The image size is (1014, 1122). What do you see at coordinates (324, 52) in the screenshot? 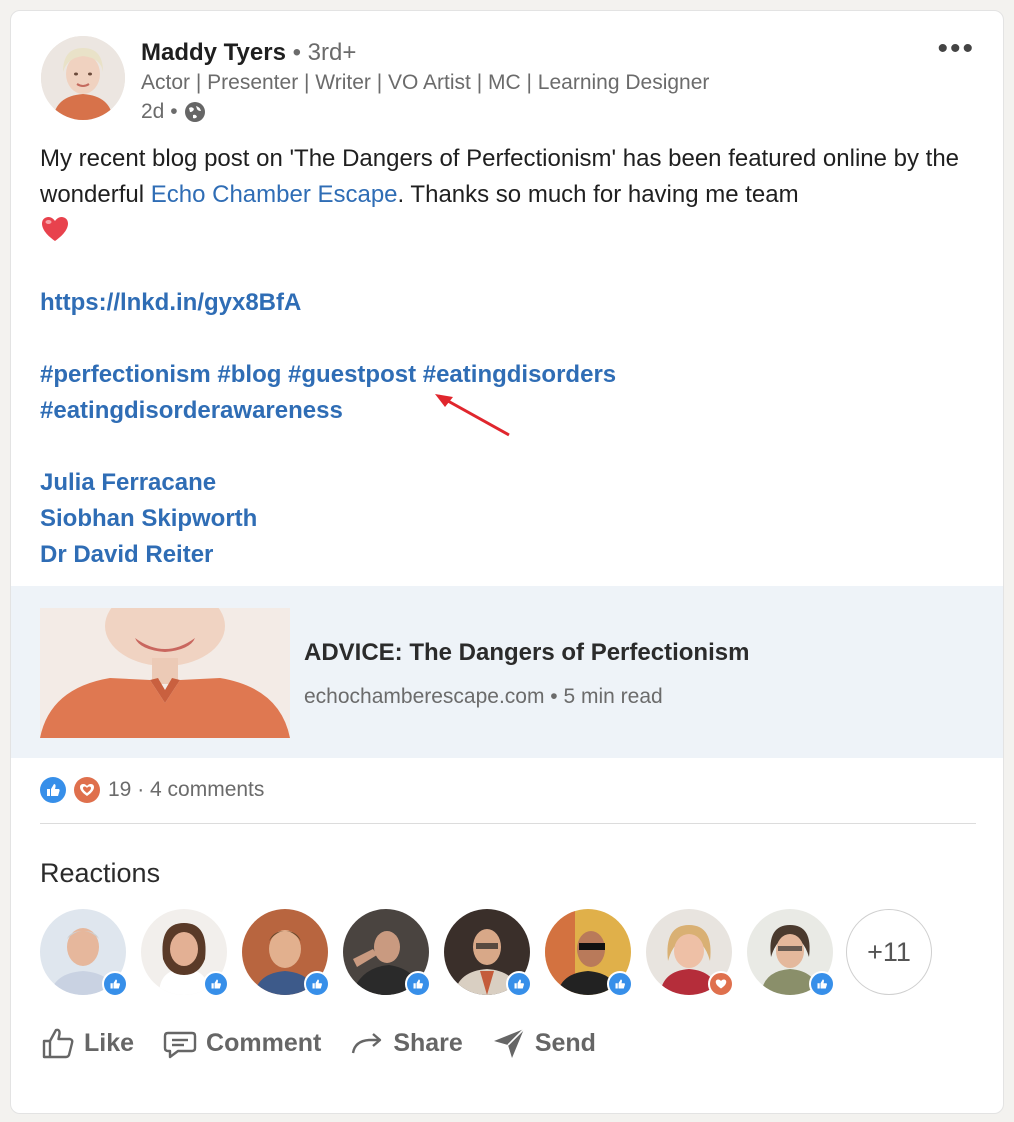
I see `connection-degree: • 3rd+` at bounding box center [324, 52].